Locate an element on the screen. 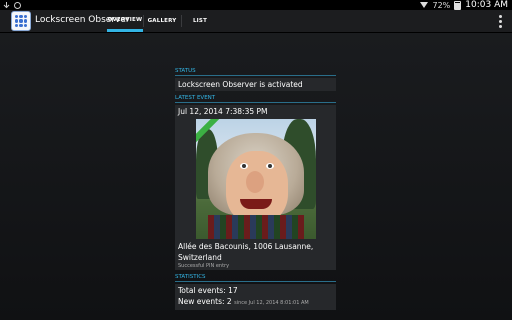 This screenshot has width=512, height=320. overflow-menu-icon is located at coordinates (500, 21).